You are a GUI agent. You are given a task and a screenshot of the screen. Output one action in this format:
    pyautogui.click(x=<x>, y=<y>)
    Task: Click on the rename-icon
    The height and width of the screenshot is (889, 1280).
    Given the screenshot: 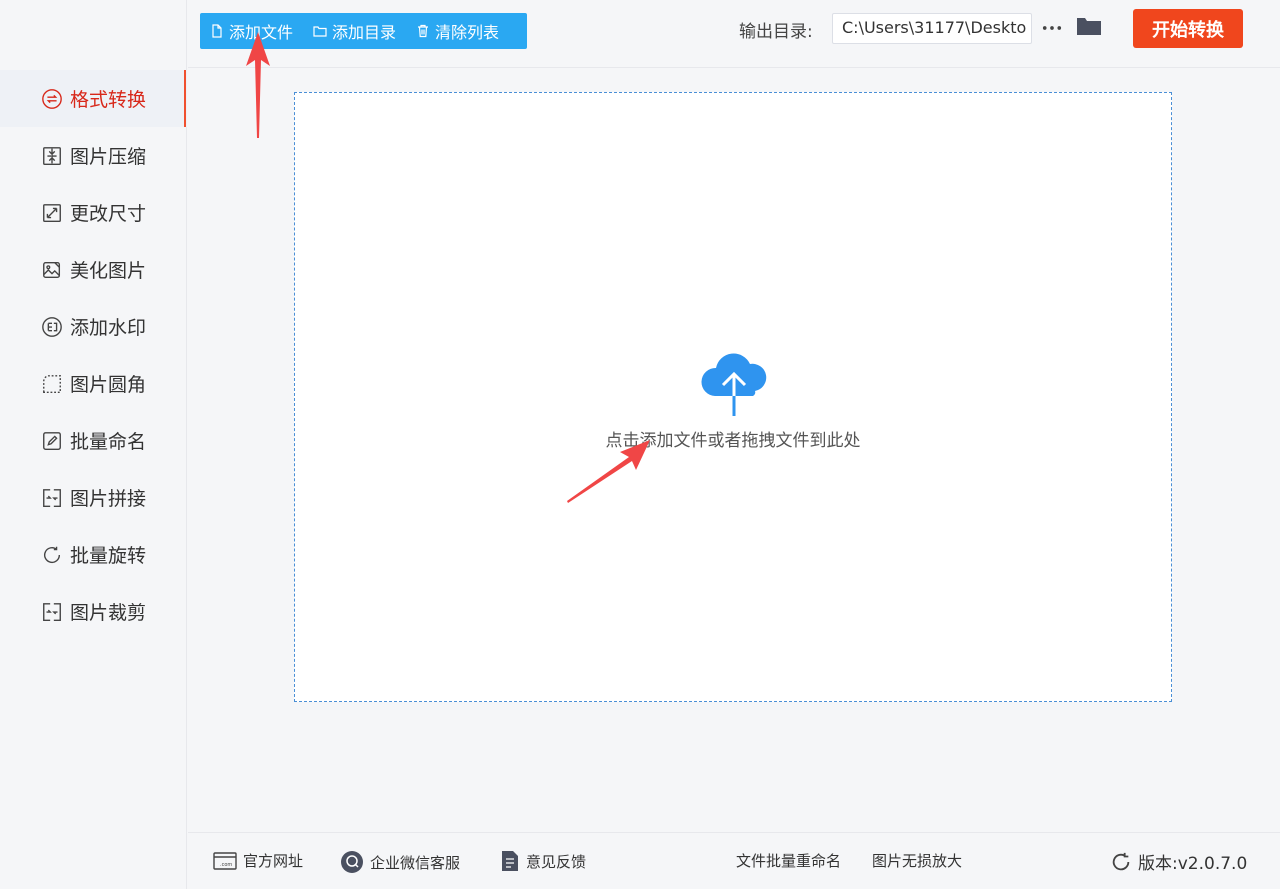 What is the action you would take?
    pyautogui.click(x=52, y=441)
    